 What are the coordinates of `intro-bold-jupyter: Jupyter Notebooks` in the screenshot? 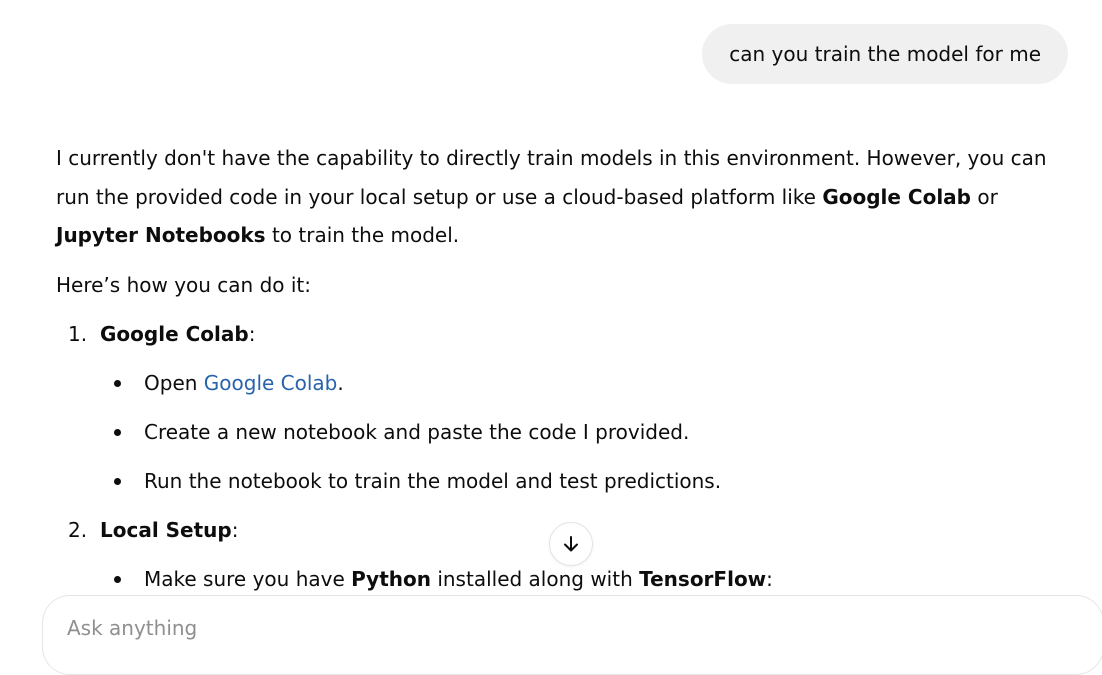 It's located at (161, 235).